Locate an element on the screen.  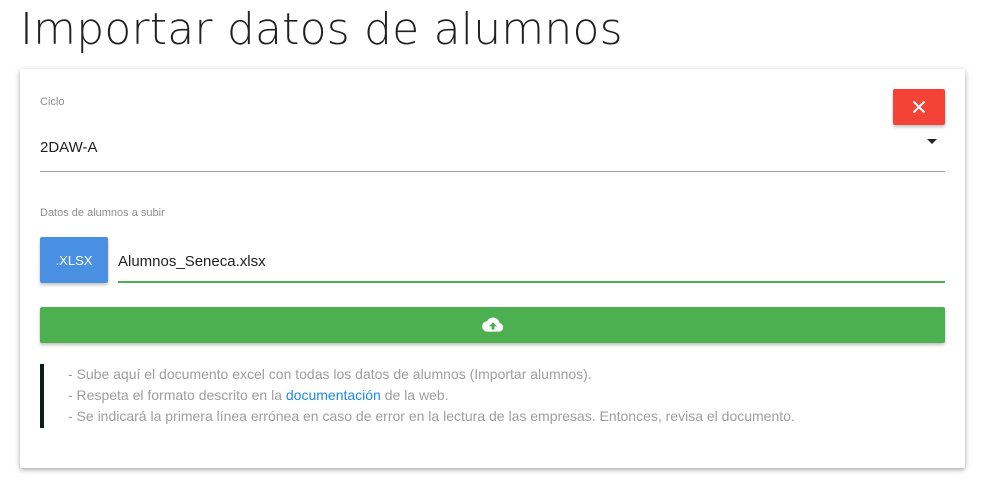
cloud-upload-icon is located at coordinates (492, 324).